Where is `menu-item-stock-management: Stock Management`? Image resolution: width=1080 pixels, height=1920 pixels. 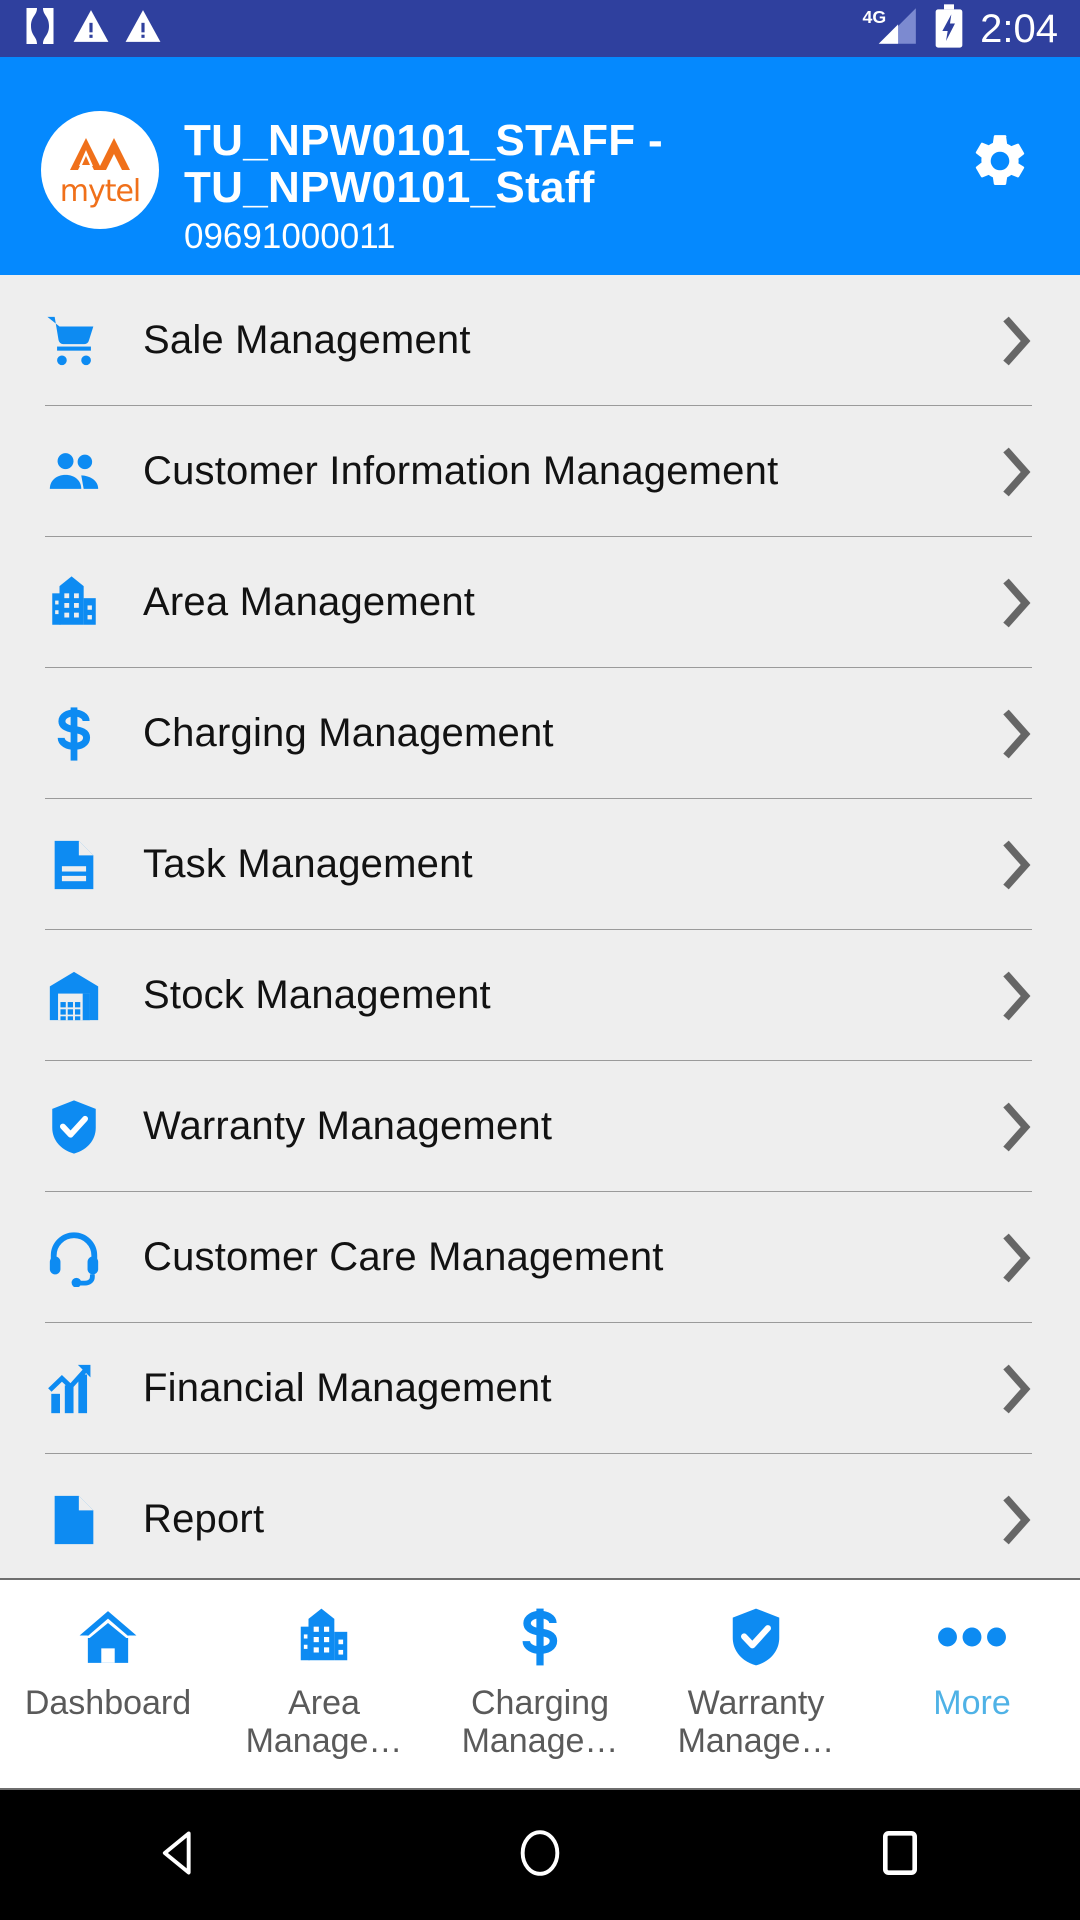 menu-item-stock-management: Stock Management is located at coordinates (540, 995).